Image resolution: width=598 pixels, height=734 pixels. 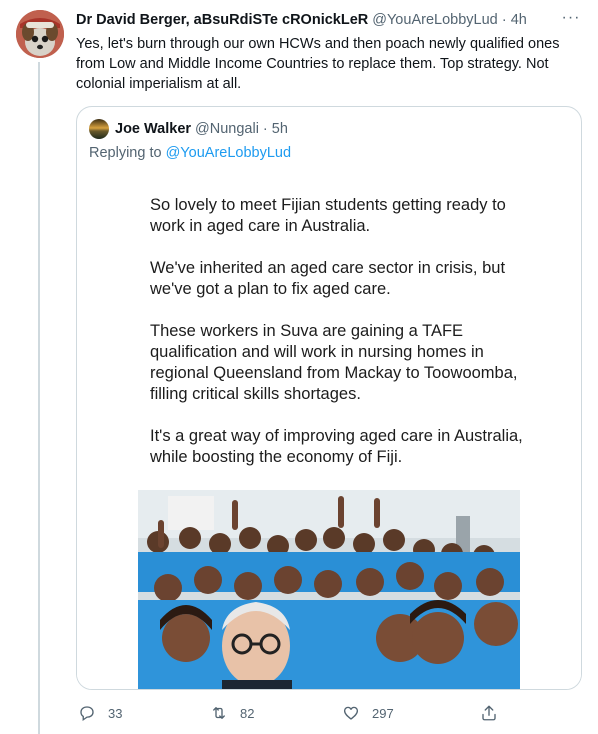 What do you see at coordinates (571, 21) in the screenshot?
I see `more-options-icon: ···` at bounding box center [571, 21].